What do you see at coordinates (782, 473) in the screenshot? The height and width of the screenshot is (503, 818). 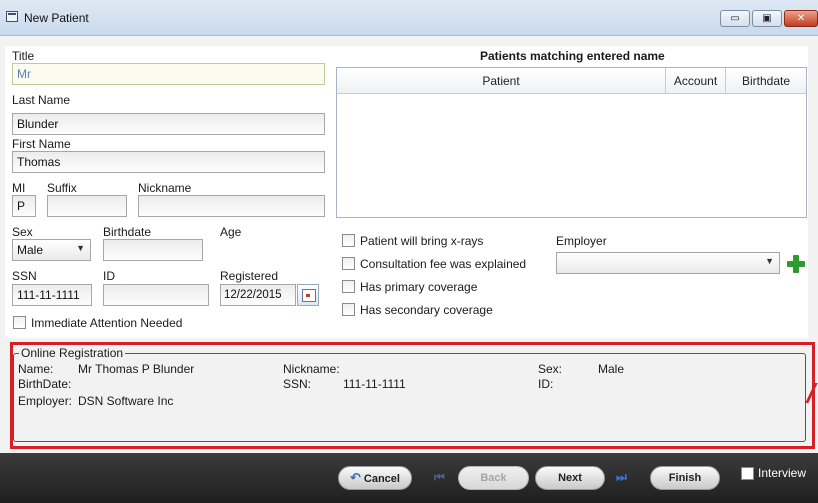 I see `interview-label: Interview` at bounding box center [782, 473].